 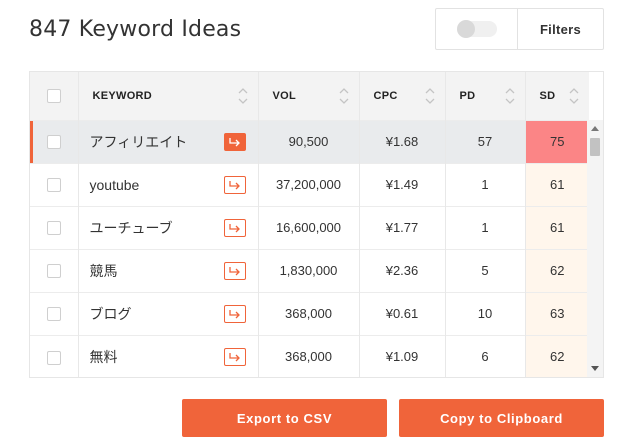 What do you see at coordinates (465, 29) in the screenshot?
I see `toggle-knob` at bounding box center [465, 29].